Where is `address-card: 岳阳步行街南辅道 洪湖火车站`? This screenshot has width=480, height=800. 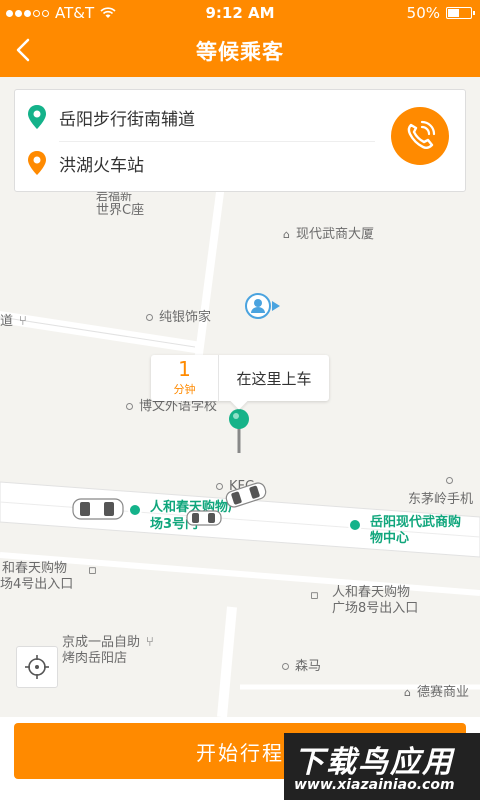
address-card: 岳阳步行街南辅道 洪湖火车站 is located at coordinates (240, 140).